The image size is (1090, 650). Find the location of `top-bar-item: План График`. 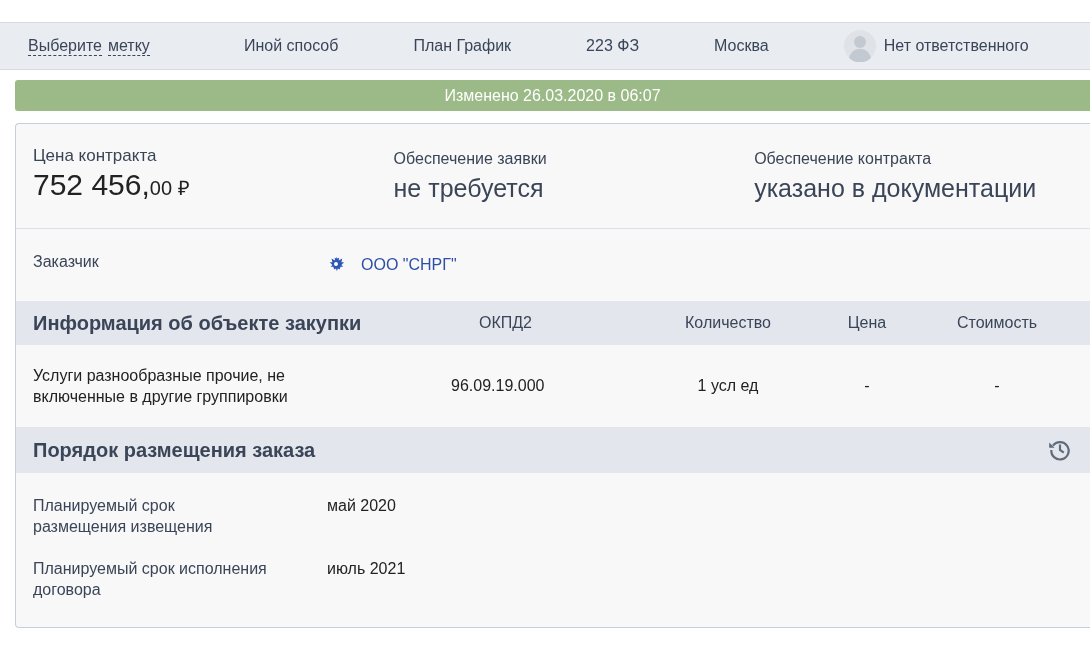

top-bar-item: План График is located at coordinates (462, 46).